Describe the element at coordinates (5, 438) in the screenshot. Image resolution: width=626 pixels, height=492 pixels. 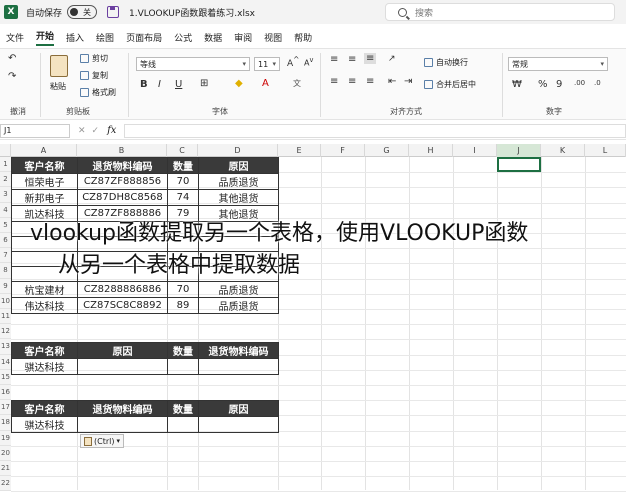
I see `row-header: 19` at that location.